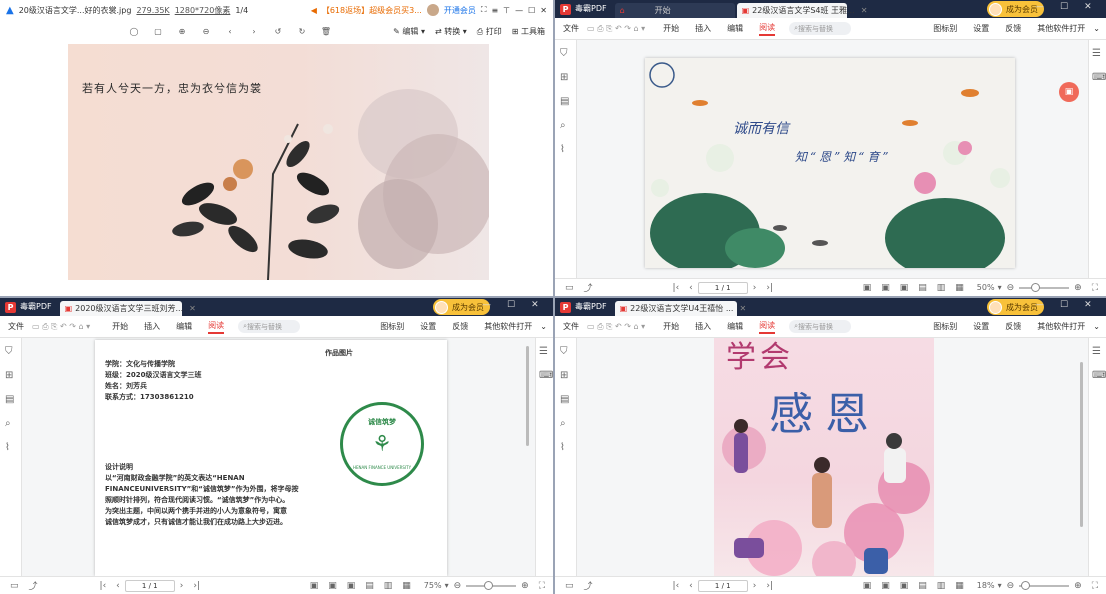 The width and height of the screenshot is (1106, 594). What do you see at coordinates (433, 585) in the screenshot?
I see `zoom-value: 75%` at bounding box center [433, 585].